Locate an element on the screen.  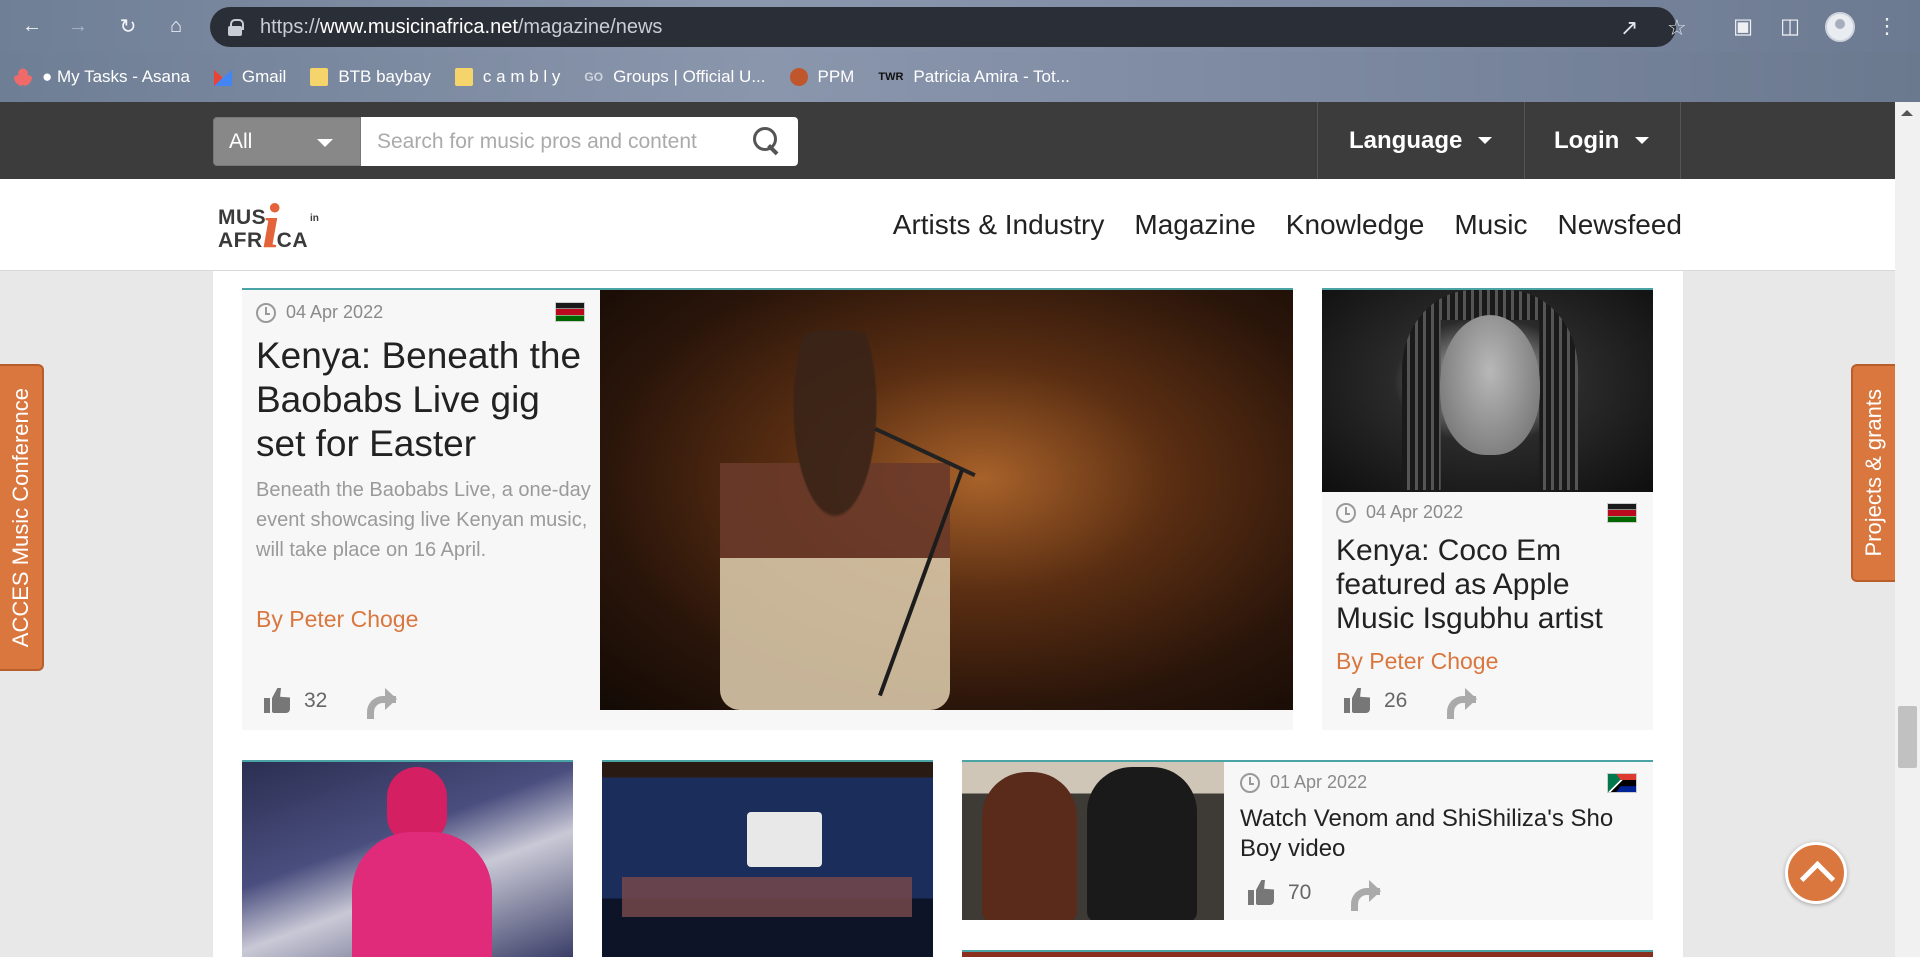
bookmark-gmail: Gmail is located at coordinates (249, 77).